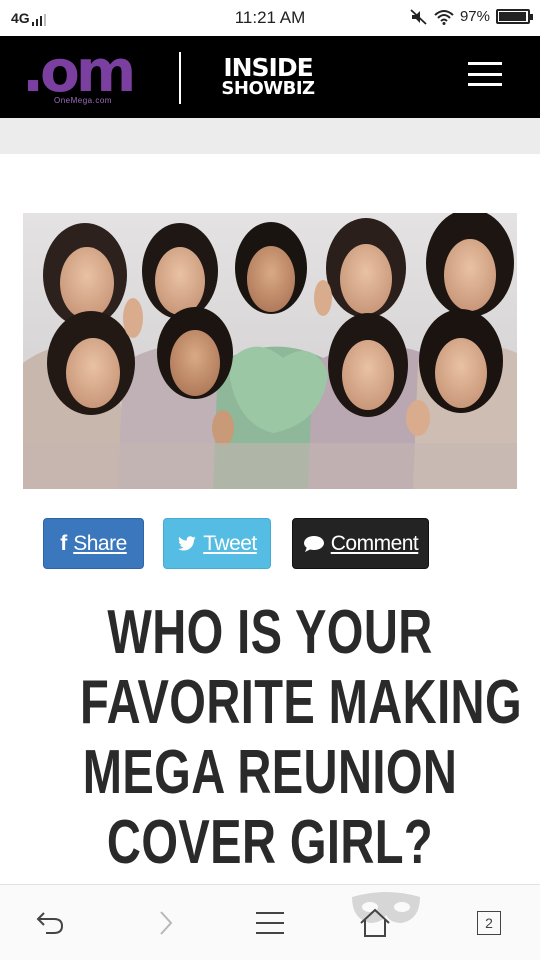 Image resolution: width=540 pixels, height=960 pixels. Describe the element at coordinates (64, 543) in the screenshot. I see `facebook-icon: f` at that location.